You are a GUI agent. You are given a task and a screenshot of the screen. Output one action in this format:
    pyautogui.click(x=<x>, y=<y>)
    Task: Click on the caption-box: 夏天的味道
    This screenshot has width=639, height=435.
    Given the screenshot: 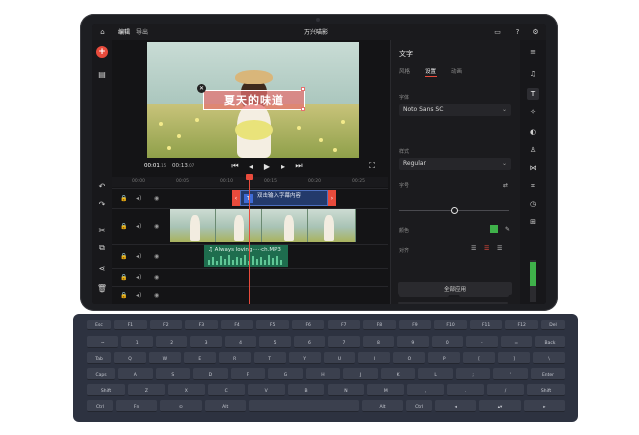 What is the action you would take?
    pyautogui.click(x=254, y=100)
    